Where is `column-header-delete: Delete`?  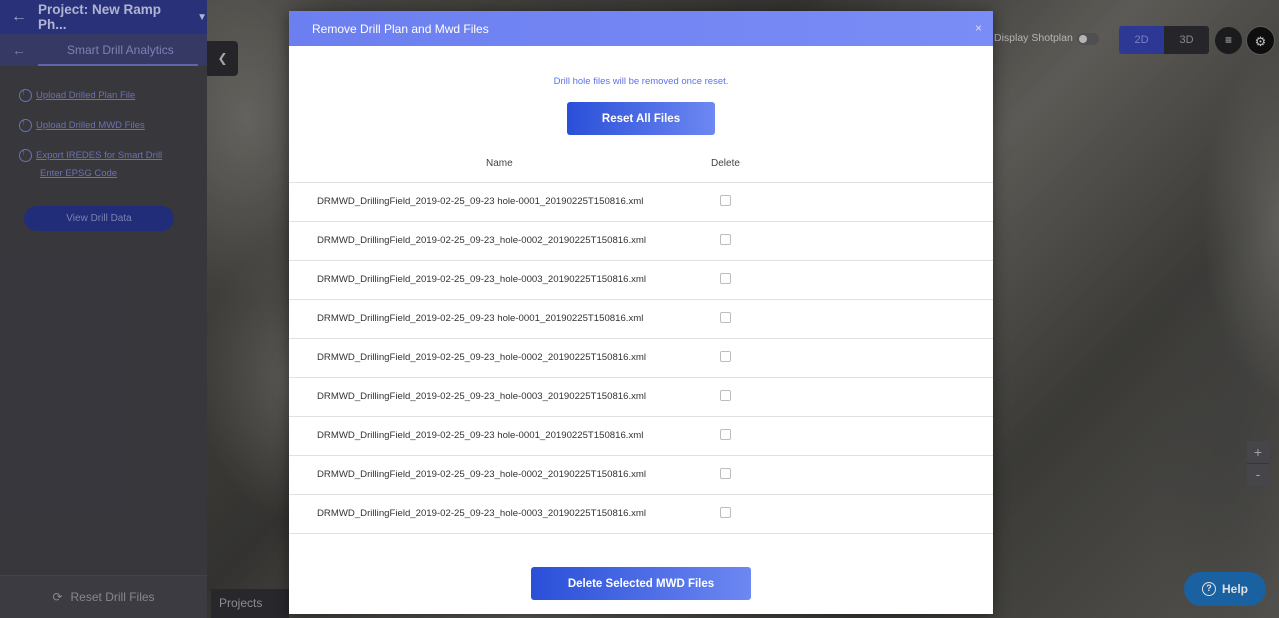
column-header-delete: Delete is located at coordinates (725, 163).